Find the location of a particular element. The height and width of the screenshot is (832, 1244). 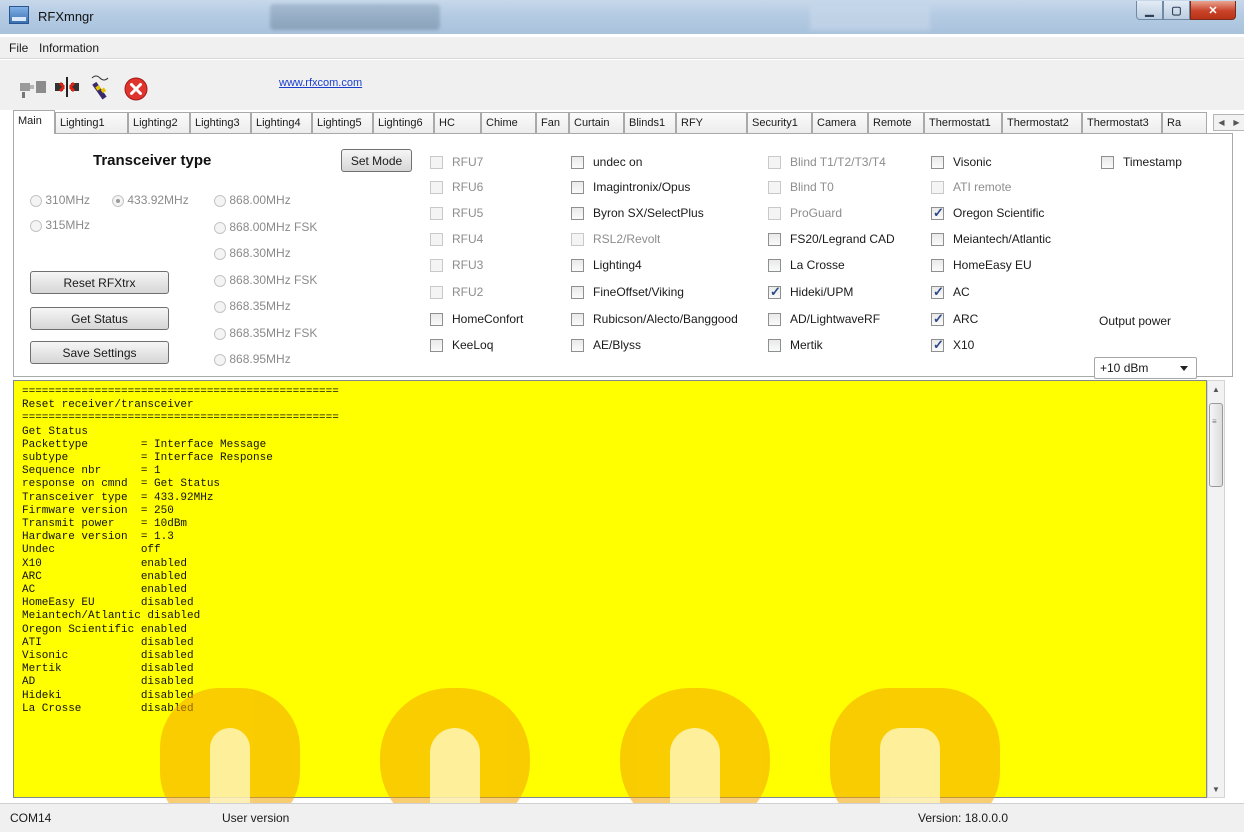

rfxcom-link: www.rfxcom.com is located at coordinates (320, 83).